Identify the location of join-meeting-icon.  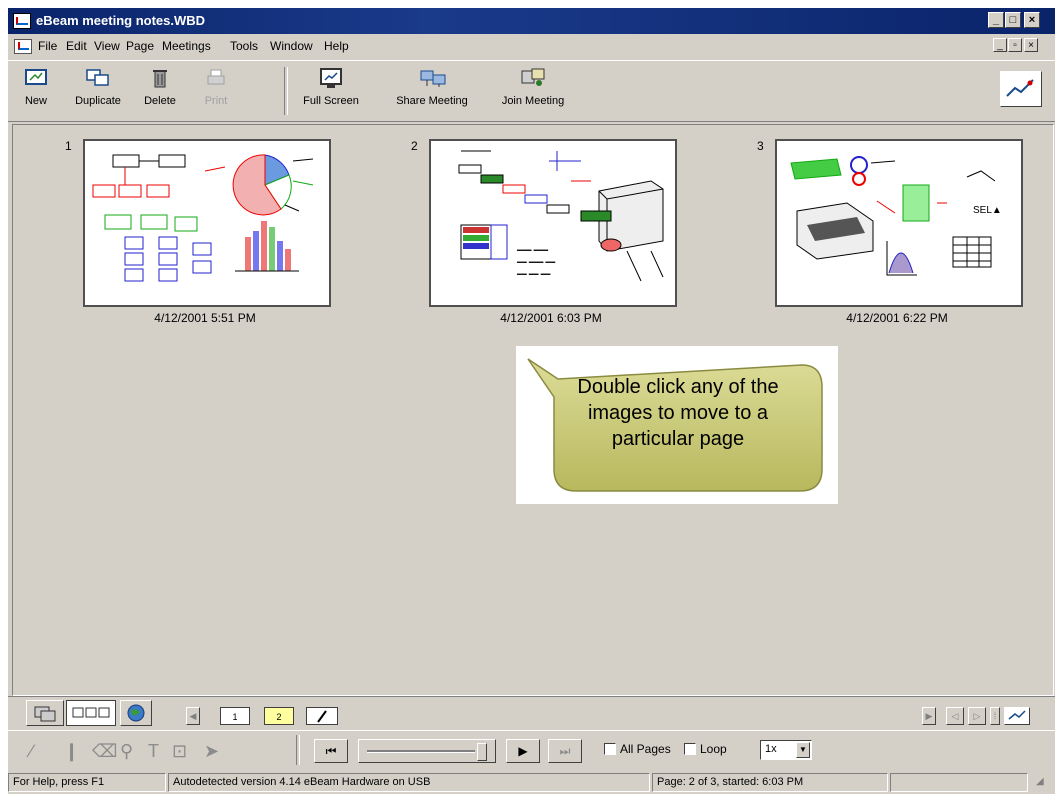
(533, 77).